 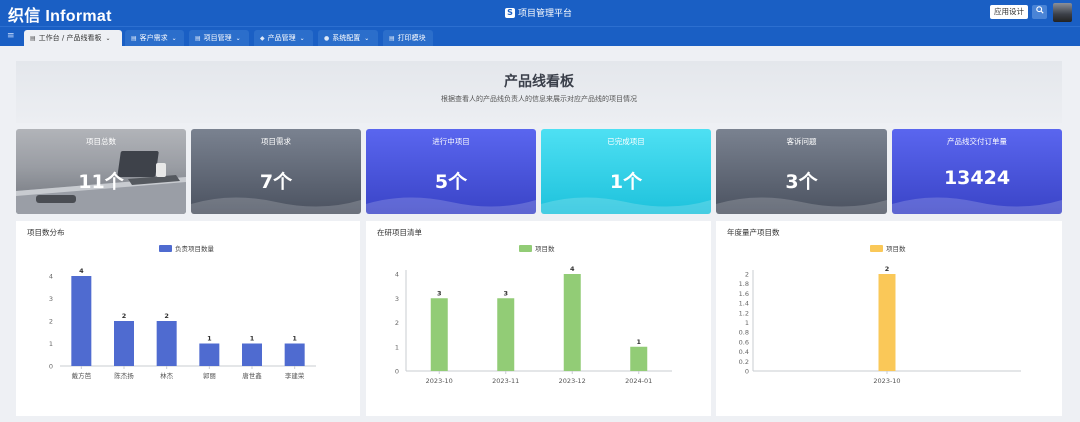 I want to click on stat-card-in-progress: 进行中项目 5个, so click(x=451, y=171).